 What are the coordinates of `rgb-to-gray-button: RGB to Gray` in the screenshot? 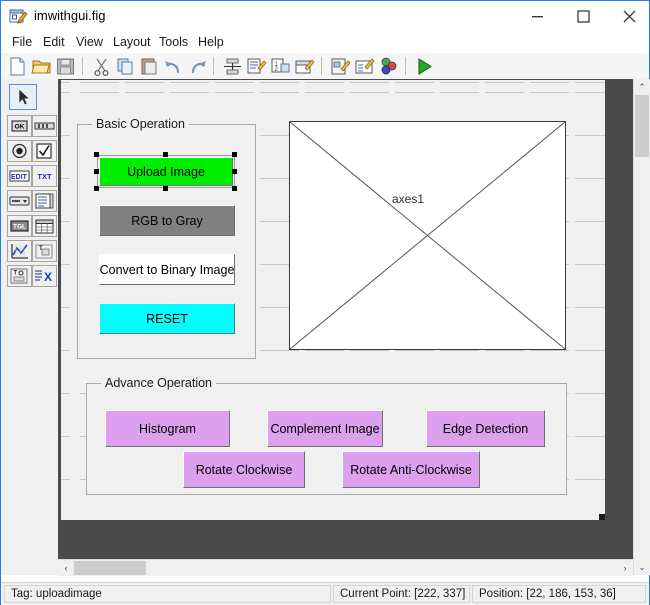 It's located at (167, 220).